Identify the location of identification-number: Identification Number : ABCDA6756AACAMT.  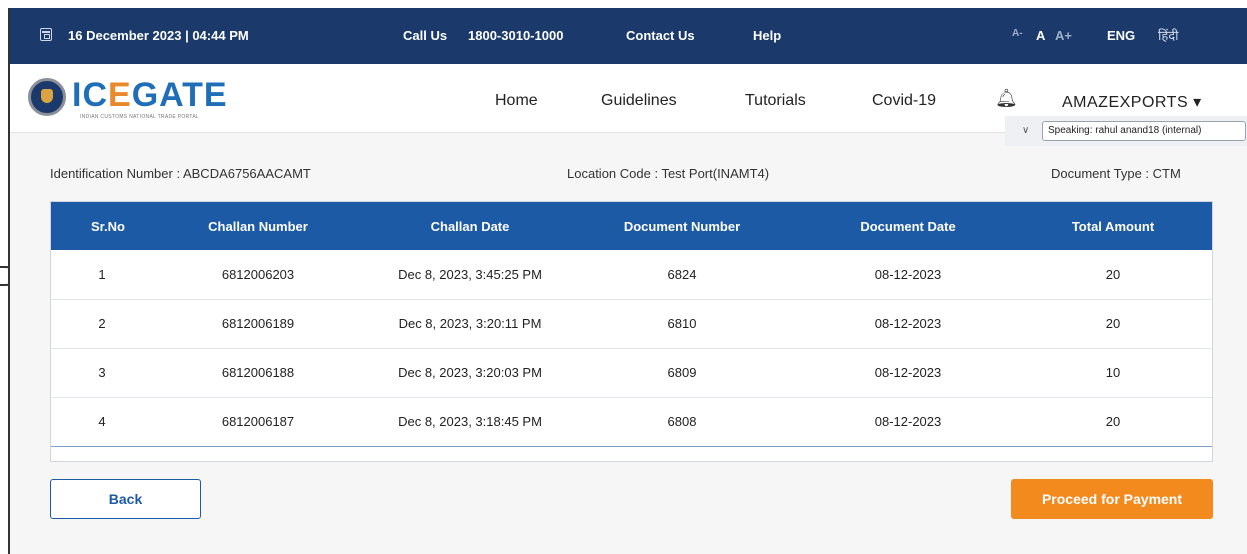
(180, 173).